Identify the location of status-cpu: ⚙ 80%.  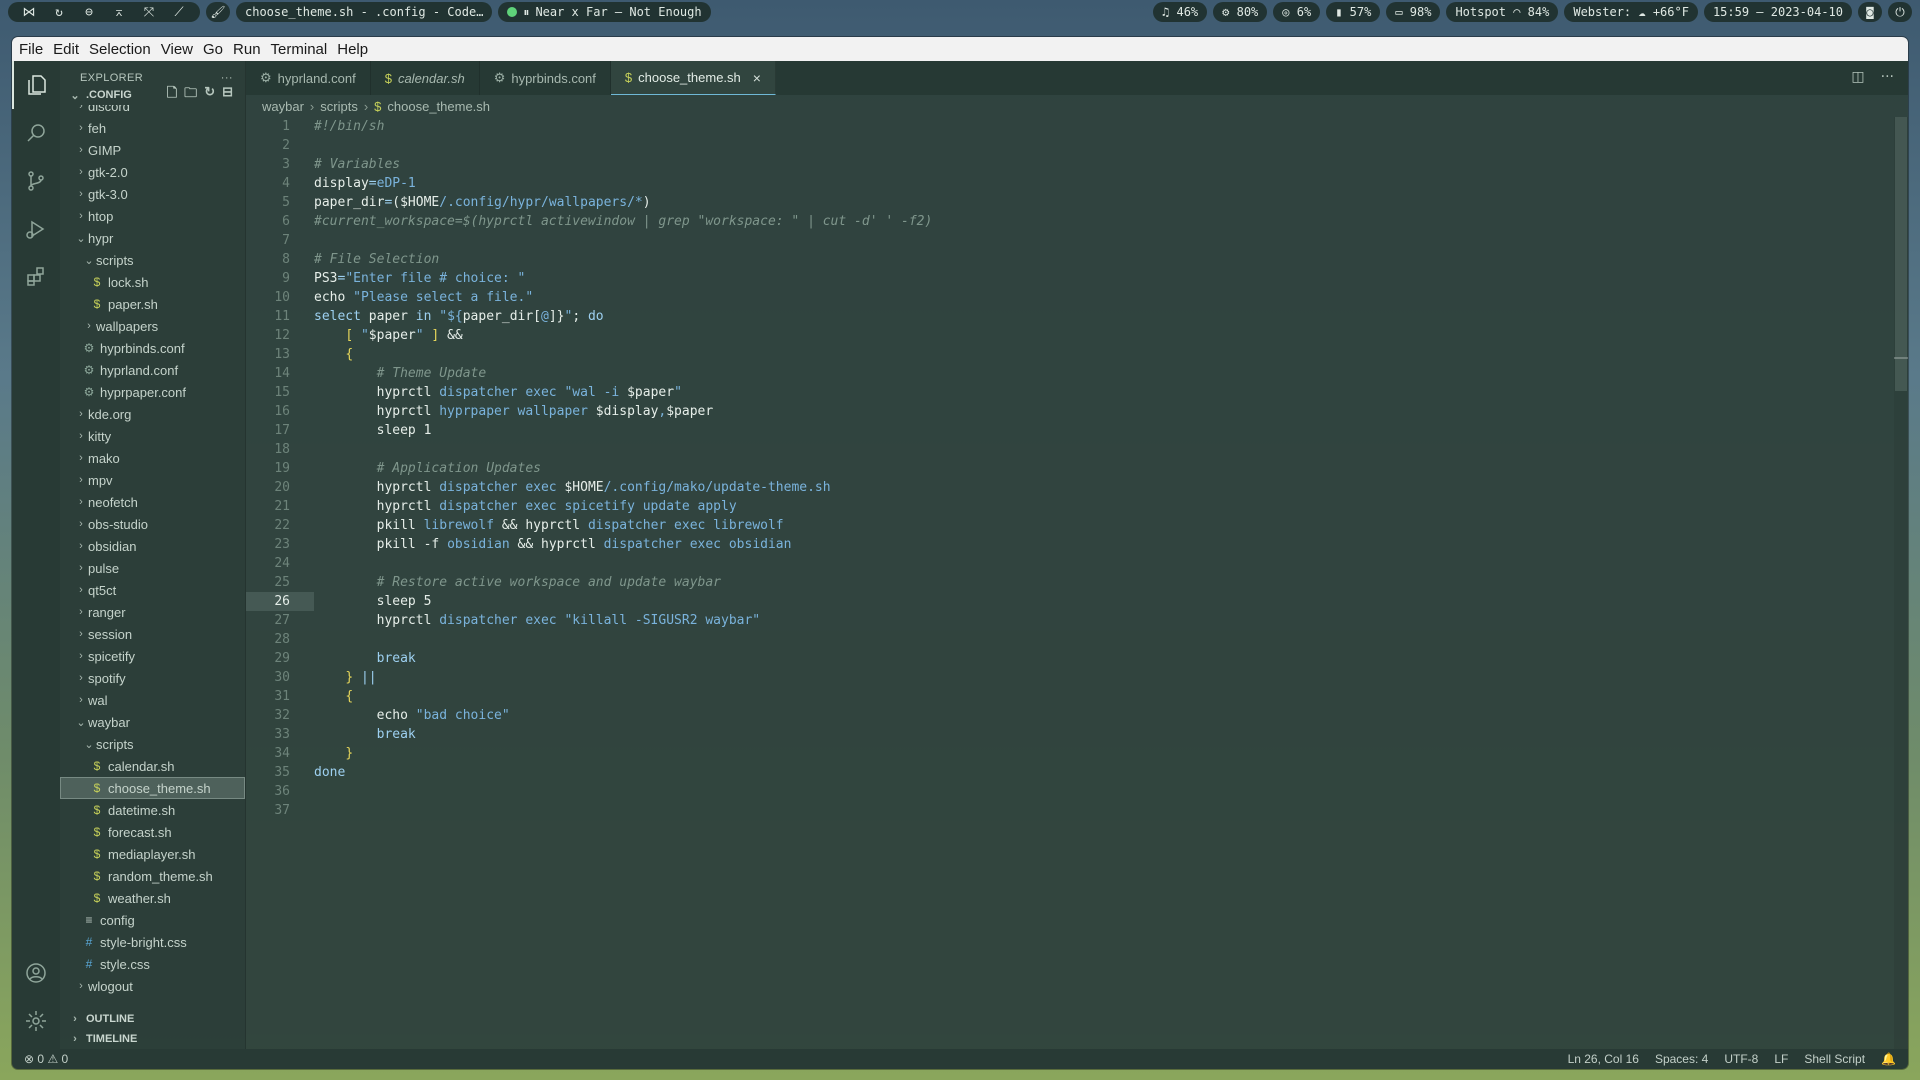
(1240, 12).